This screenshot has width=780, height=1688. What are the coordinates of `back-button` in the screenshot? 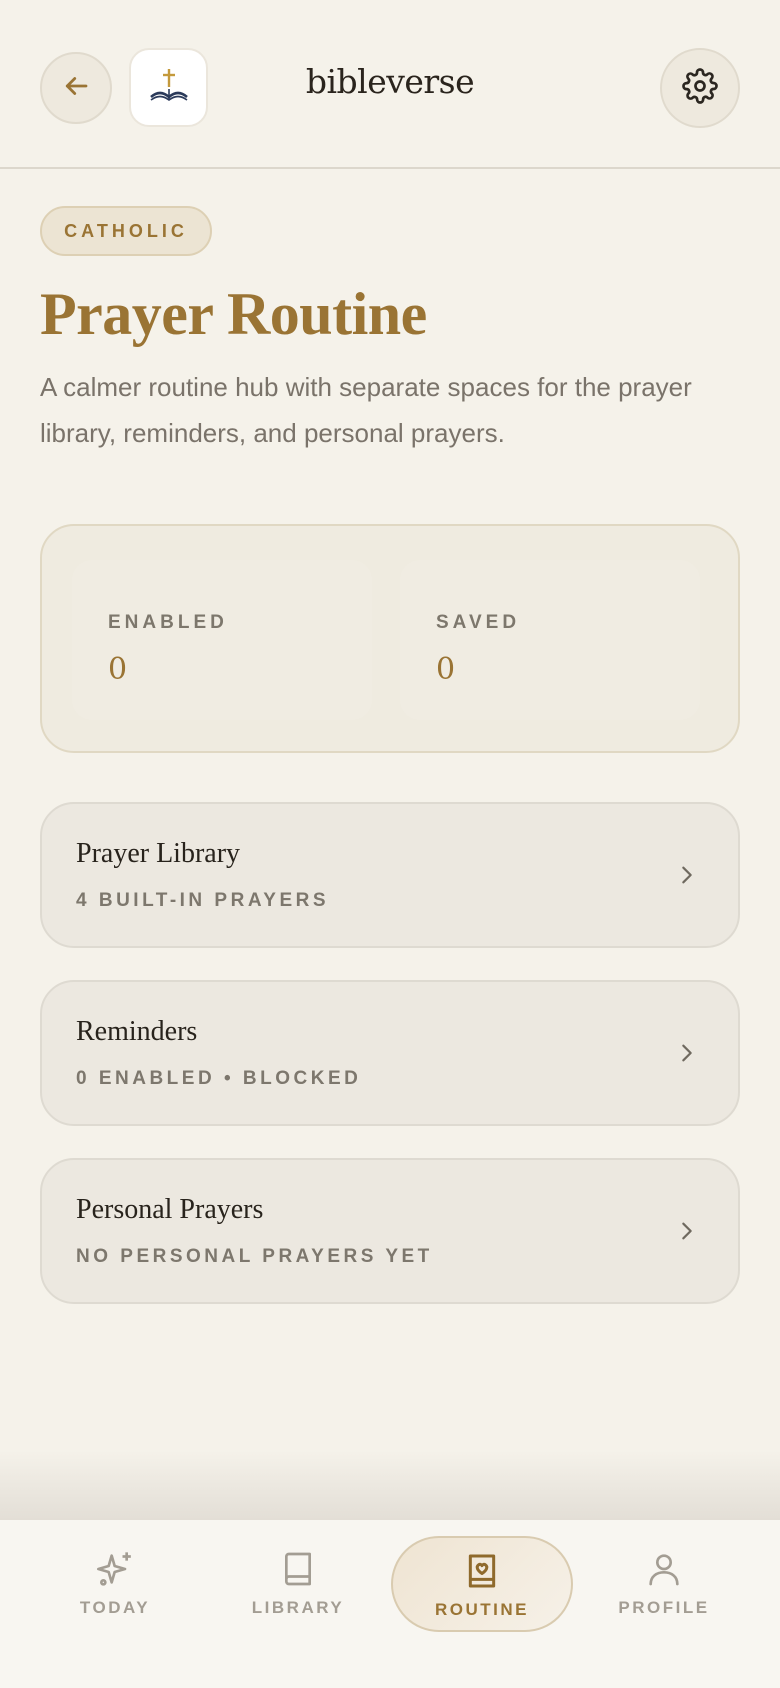 It's located at (76, 88).